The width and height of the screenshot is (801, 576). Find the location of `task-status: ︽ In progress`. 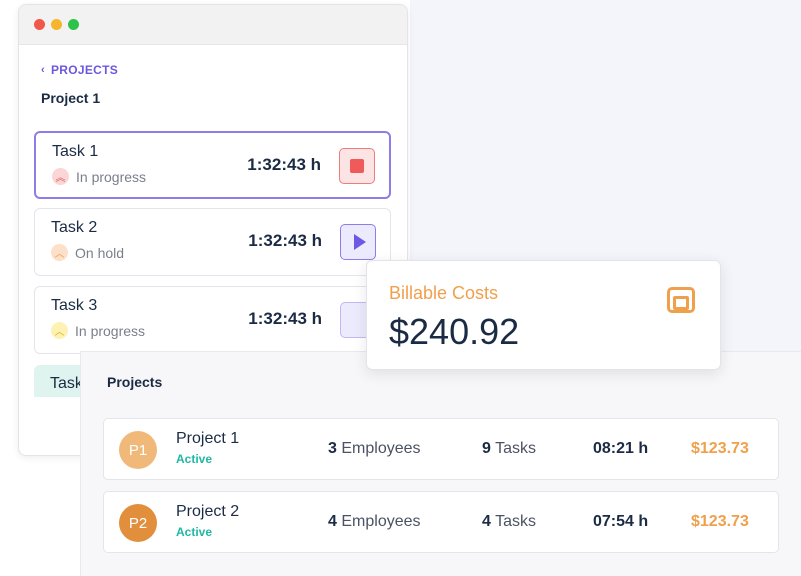

task-status: ︽ In progress is located at coordinates (99, 176).